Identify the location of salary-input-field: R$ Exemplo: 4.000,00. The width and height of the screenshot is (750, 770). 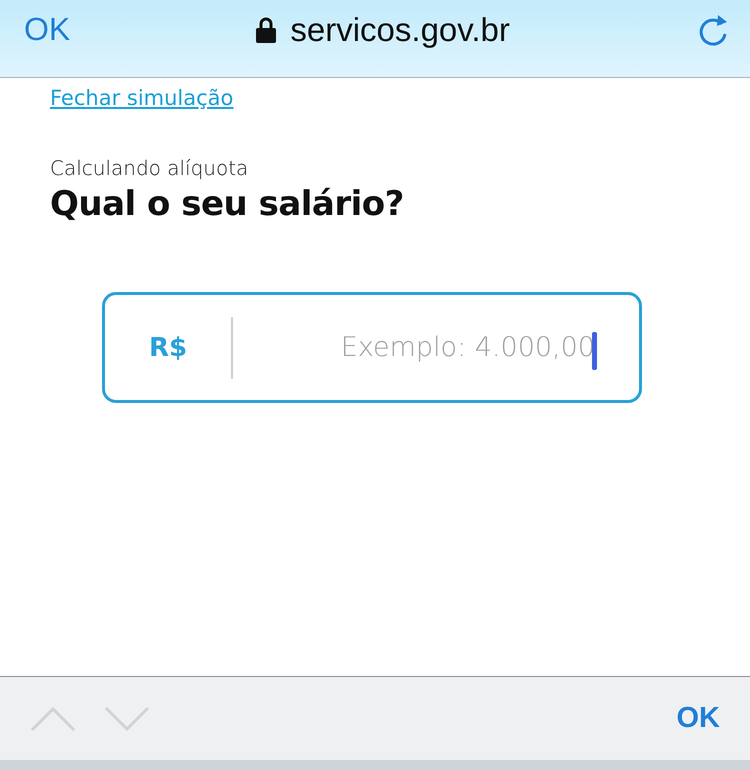
(372, 347).